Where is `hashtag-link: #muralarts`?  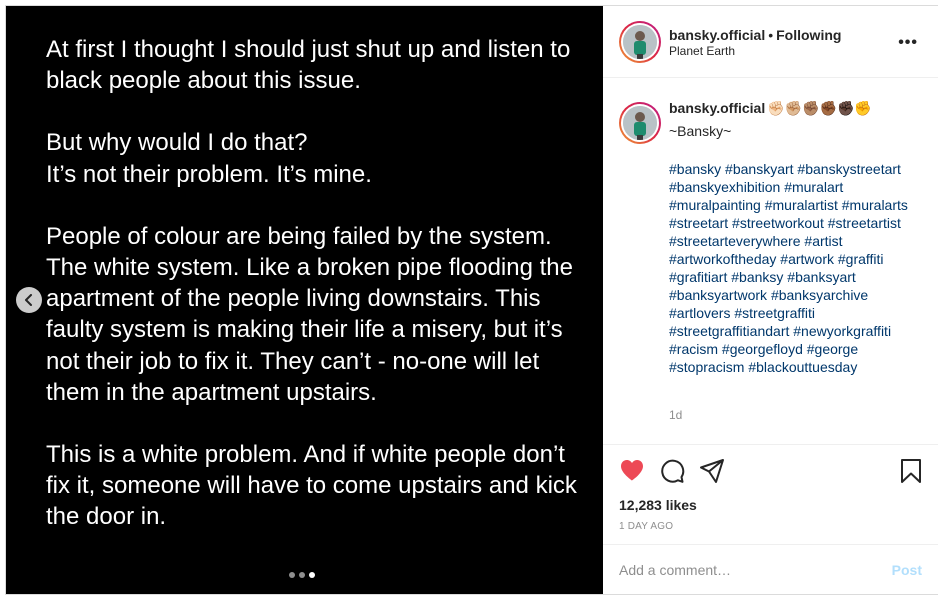 hashtag-link: #muralarts is located at coordinates (875, 205).